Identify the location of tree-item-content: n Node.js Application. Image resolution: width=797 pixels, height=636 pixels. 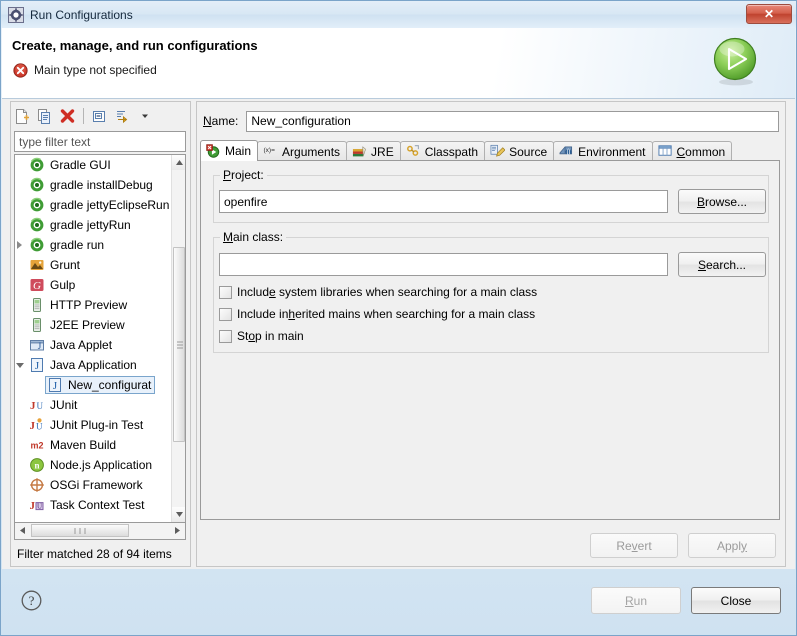
(90, 465).